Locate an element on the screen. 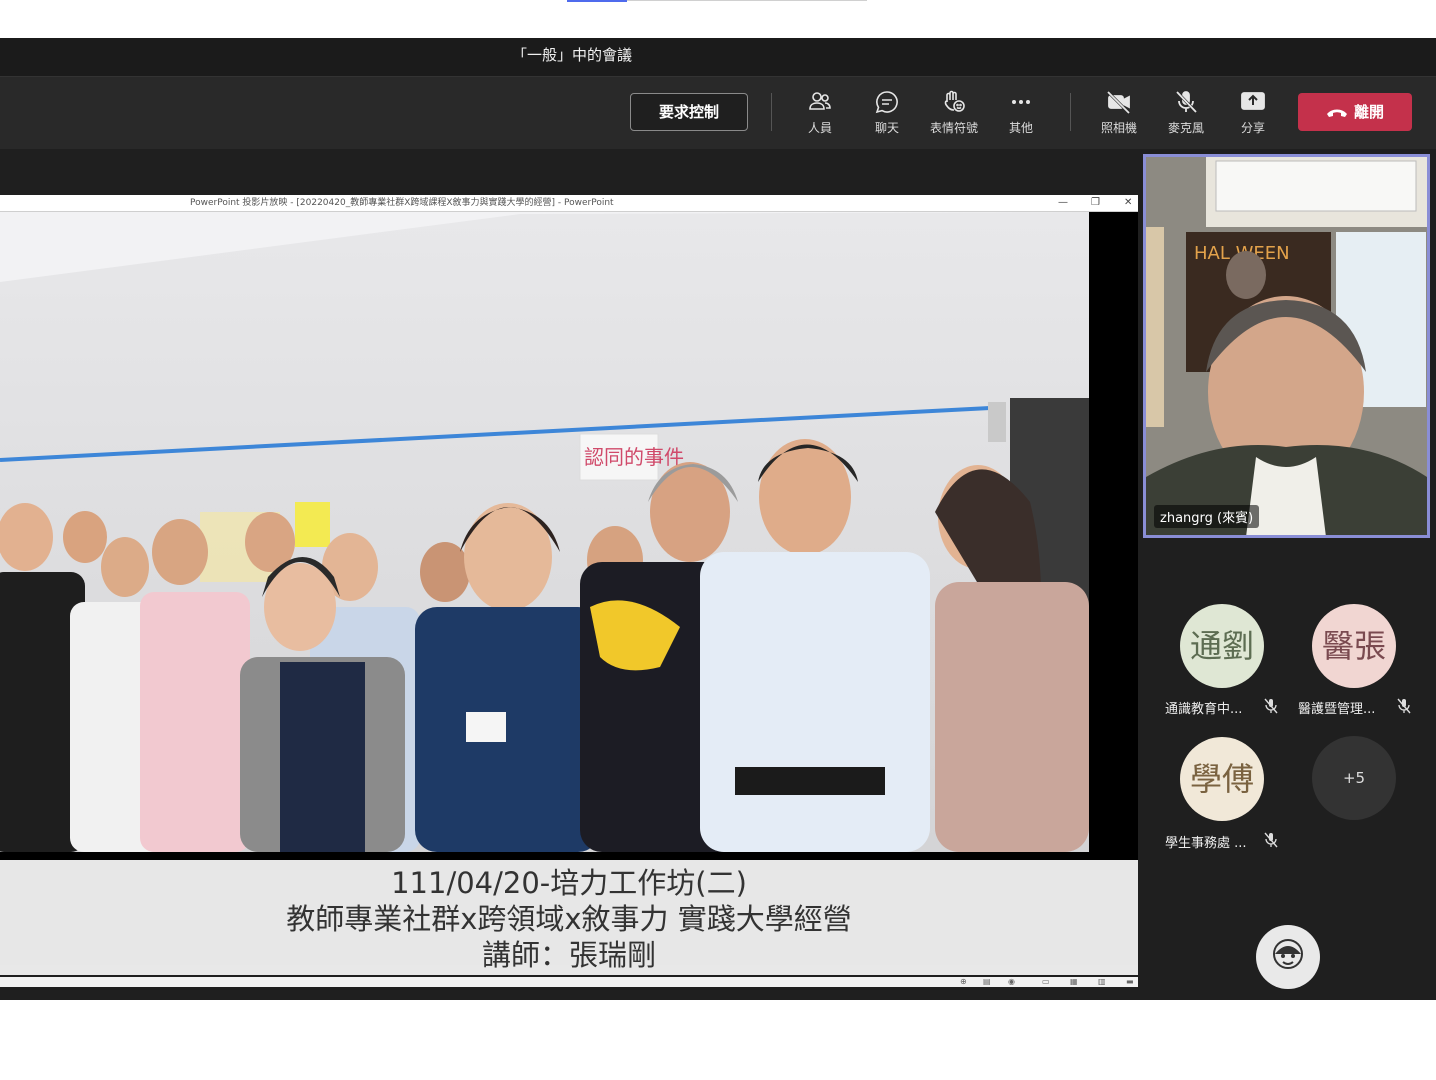  restore-icon: ❐ is located at coordinates (1095, 202).